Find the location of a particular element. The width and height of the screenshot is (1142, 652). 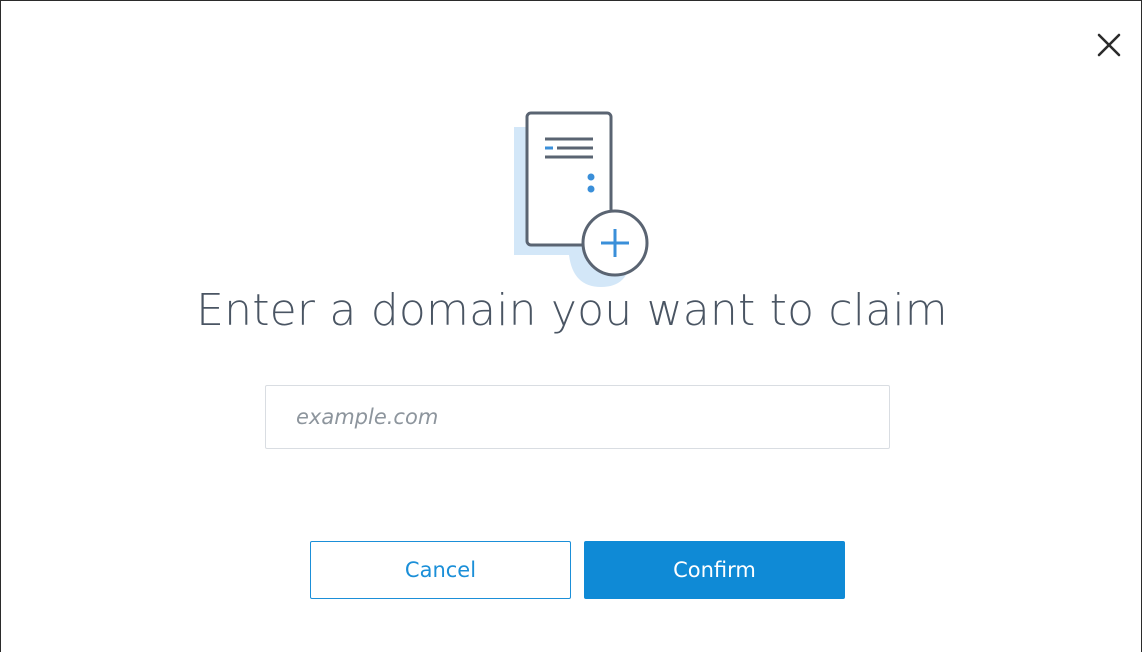

close-button is located at coordinates (1109, 45).